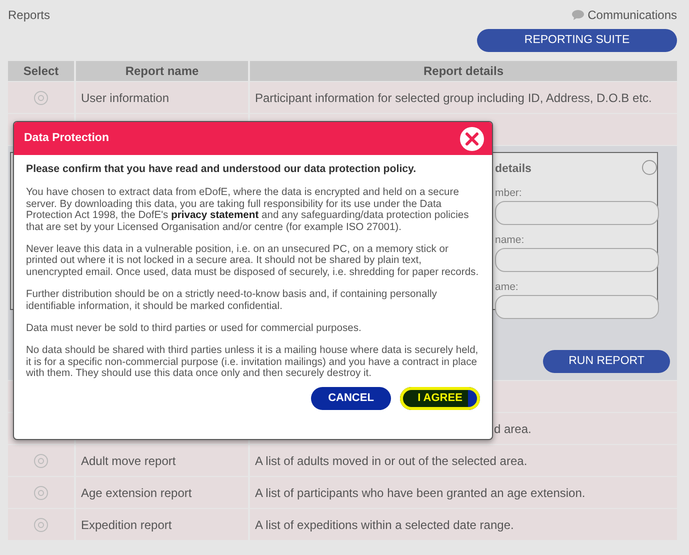  I want to click on table-cell: User information, so click(162, 97).